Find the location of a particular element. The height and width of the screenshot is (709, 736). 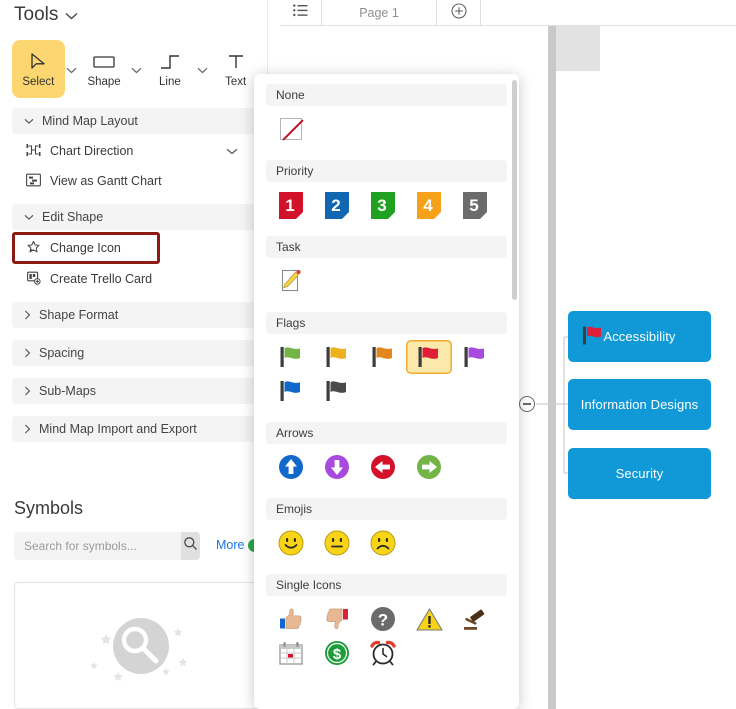

priority-5-icon: 5 is located at coordinates (475, 205).